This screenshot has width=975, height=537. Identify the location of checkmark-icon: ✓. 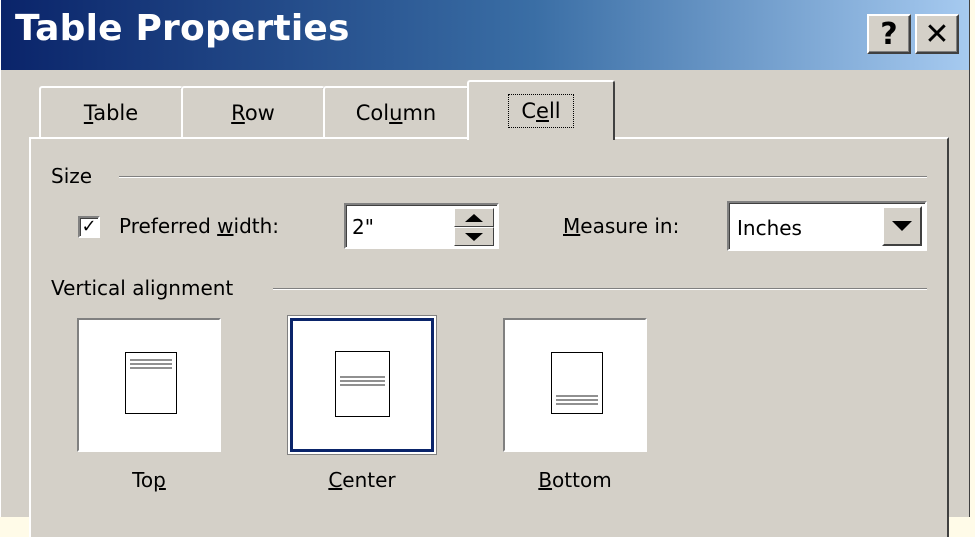
(89, 226).